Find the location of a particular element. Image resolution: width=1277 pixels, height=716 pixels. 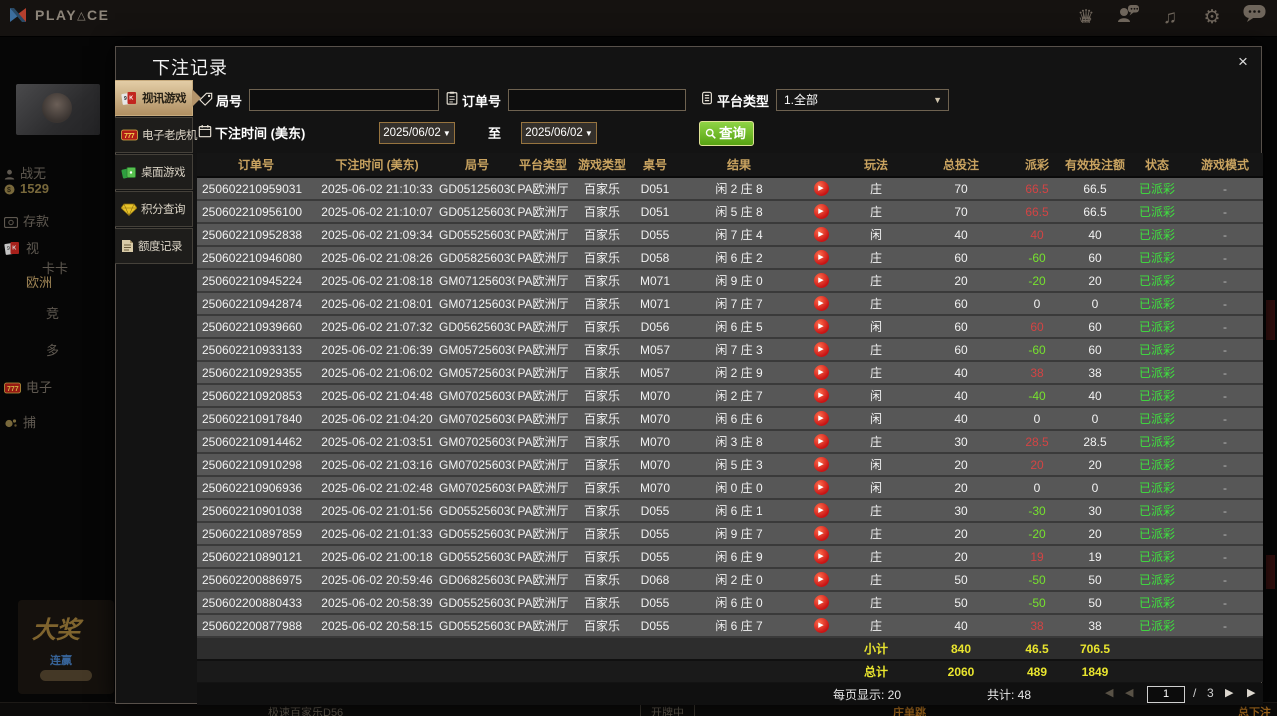

cell-payout: 28.5 is located at coordinates (1037, 442).